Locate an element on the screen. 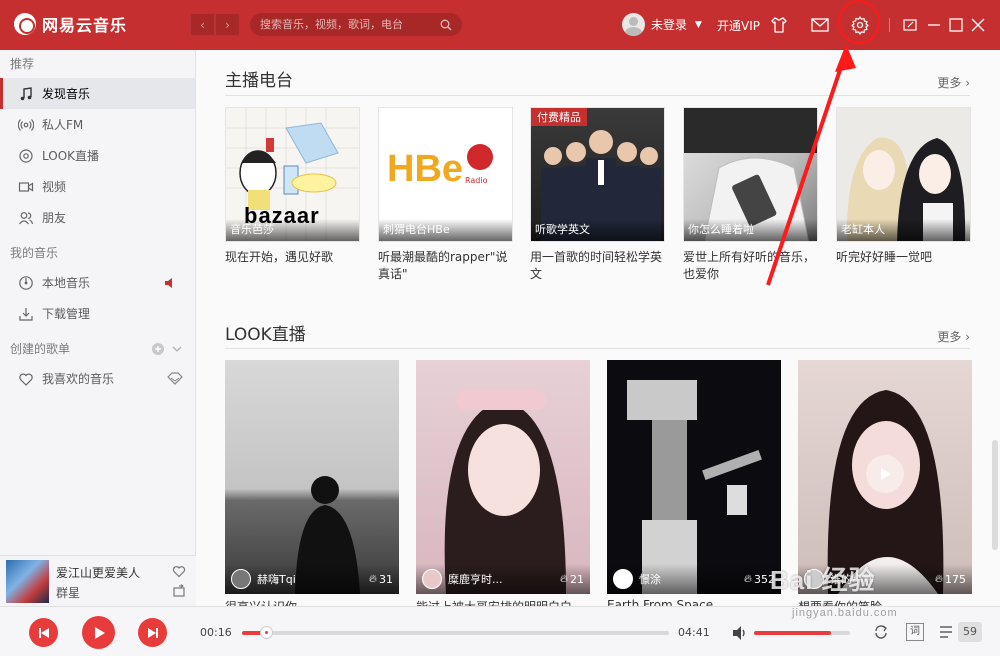 Image resolution: width=1000 pixels, height=656 pixels. sidebar-item-downloads: 下载管理 is located at coordinates (97, 313).